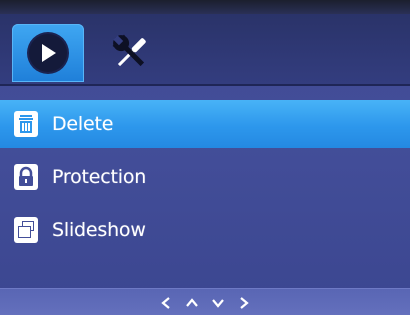 The height and width of the screenshot is (315, 410). I want to click on play-icon, so click(48, 53).